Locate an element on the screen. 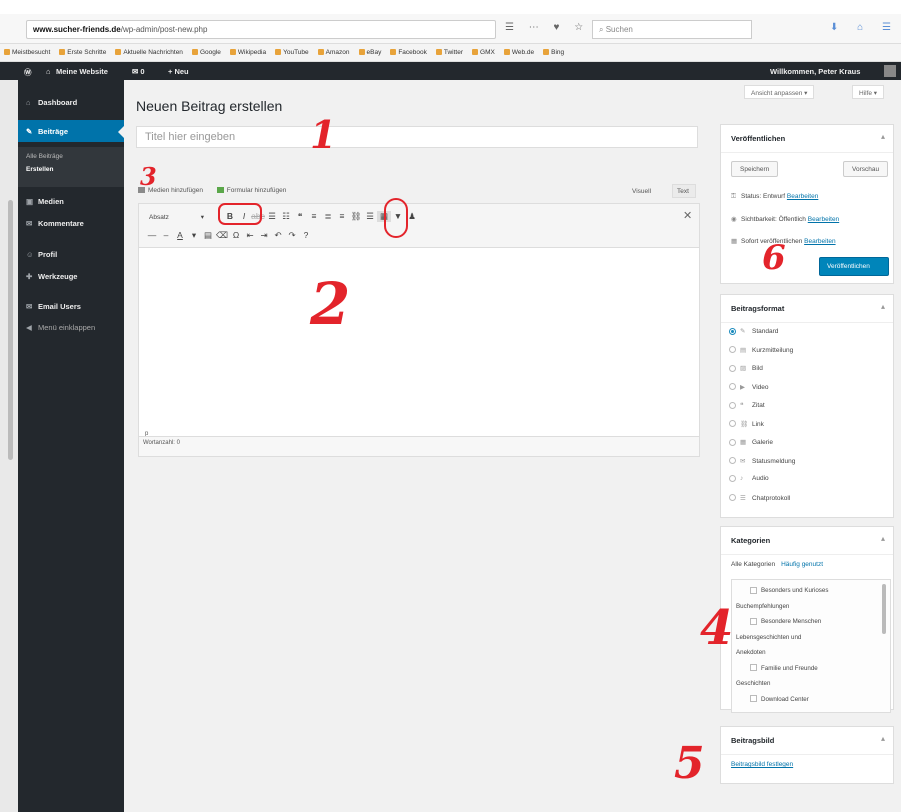 The width and height of the screenshot is (901, 812). bookmark-item: GMX is located at coordinates (483, 52).